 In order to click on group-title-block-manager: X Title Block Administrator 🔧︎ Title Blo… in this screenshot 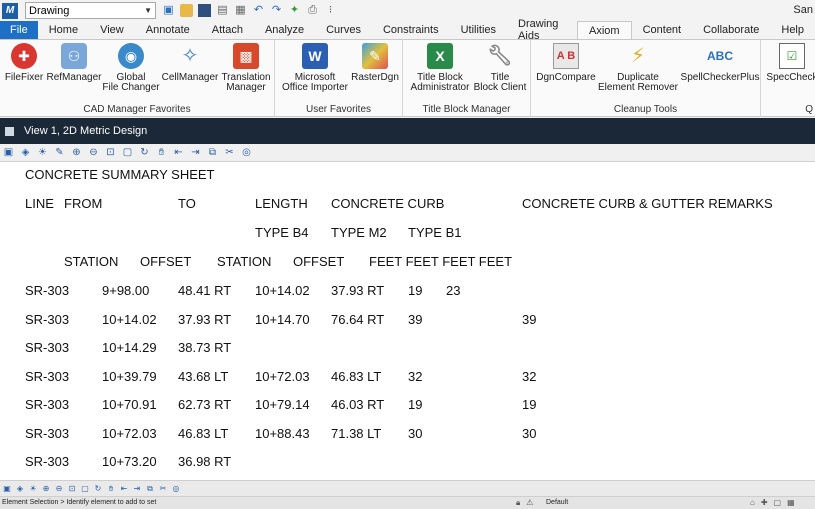, I will do `click(467, 78)`.